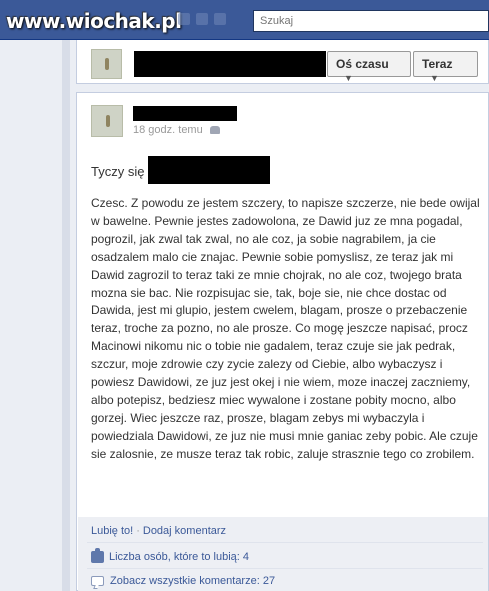  Describe the element at coordinates (202, 19) in the screenshot. I see `messages-icon` at that location.